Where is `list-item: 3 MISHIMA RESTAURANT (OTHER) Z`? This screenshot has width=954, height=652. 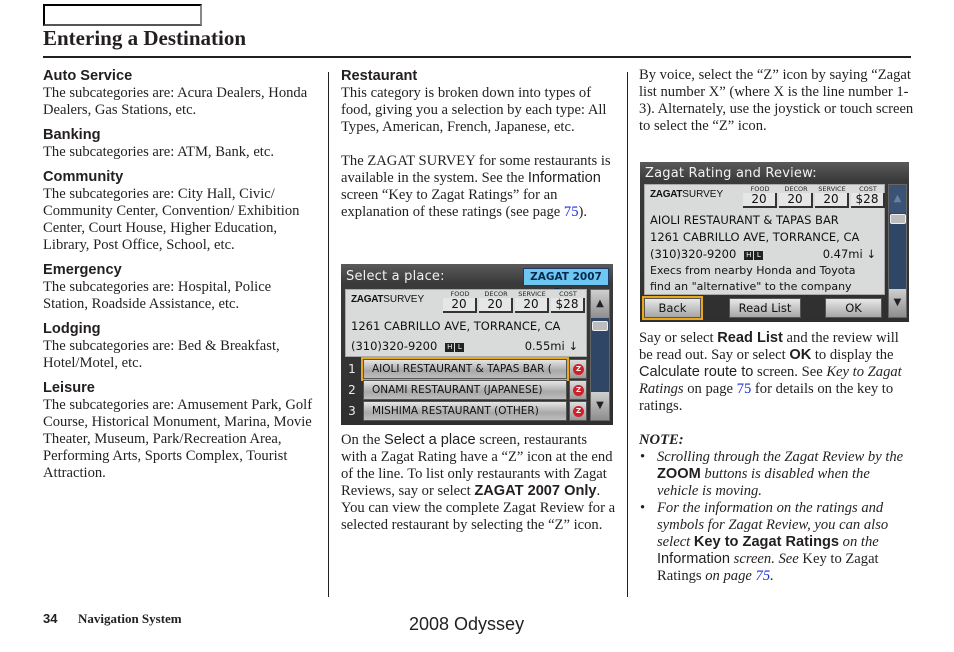
list-item: 3 MISHIMA RESTAURANT (OTHER) Z is located at coordinates (466, 411).